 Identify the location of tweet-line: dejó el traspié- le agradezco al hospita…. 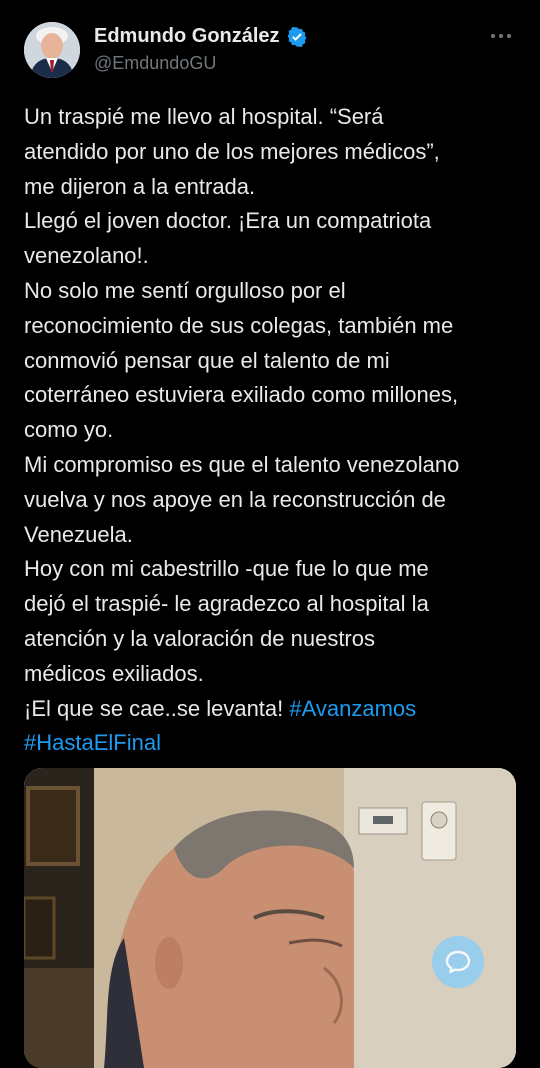
(226, 604).